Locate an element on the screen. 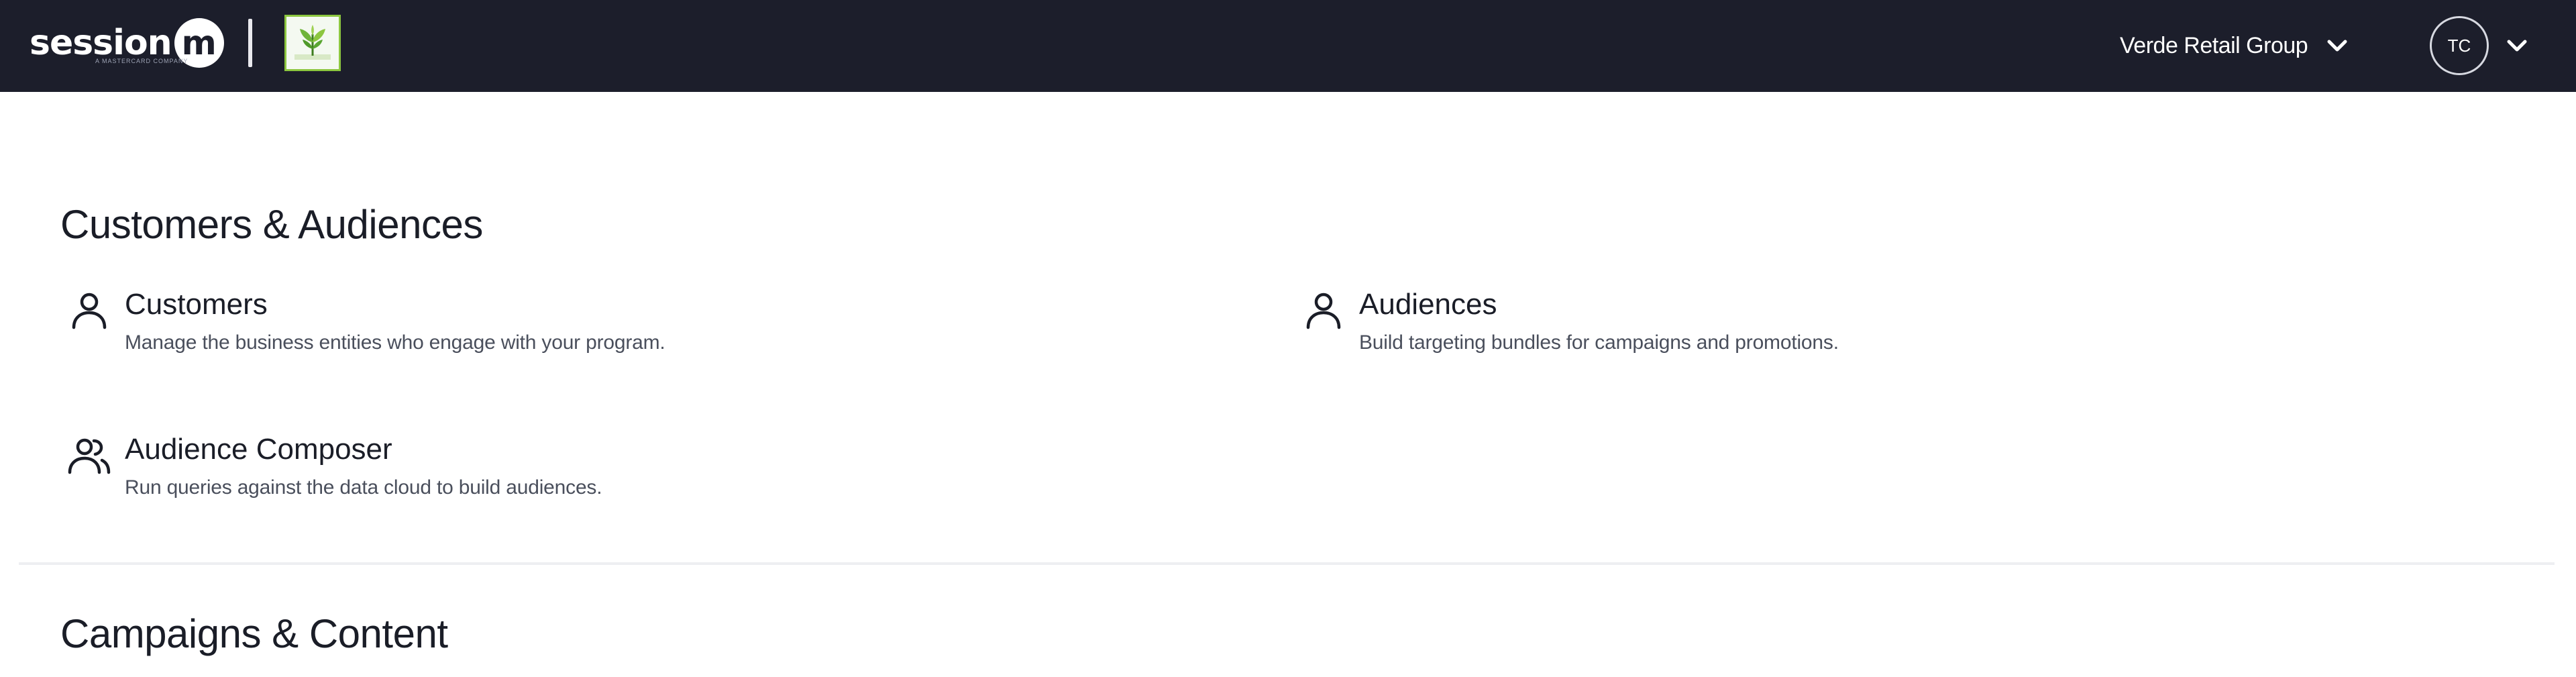 The width and height of the screenshot is (2576, 677). people-icon is located at coordinates (89, 456).